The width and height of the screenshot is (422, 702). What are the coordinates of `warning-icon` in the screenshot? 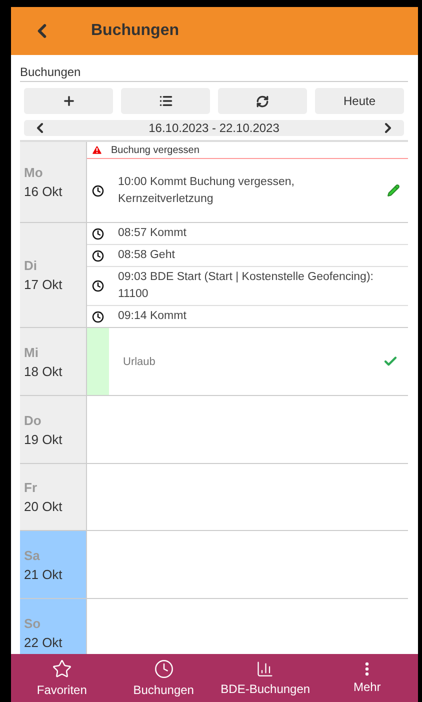 It's located at (97, 150).